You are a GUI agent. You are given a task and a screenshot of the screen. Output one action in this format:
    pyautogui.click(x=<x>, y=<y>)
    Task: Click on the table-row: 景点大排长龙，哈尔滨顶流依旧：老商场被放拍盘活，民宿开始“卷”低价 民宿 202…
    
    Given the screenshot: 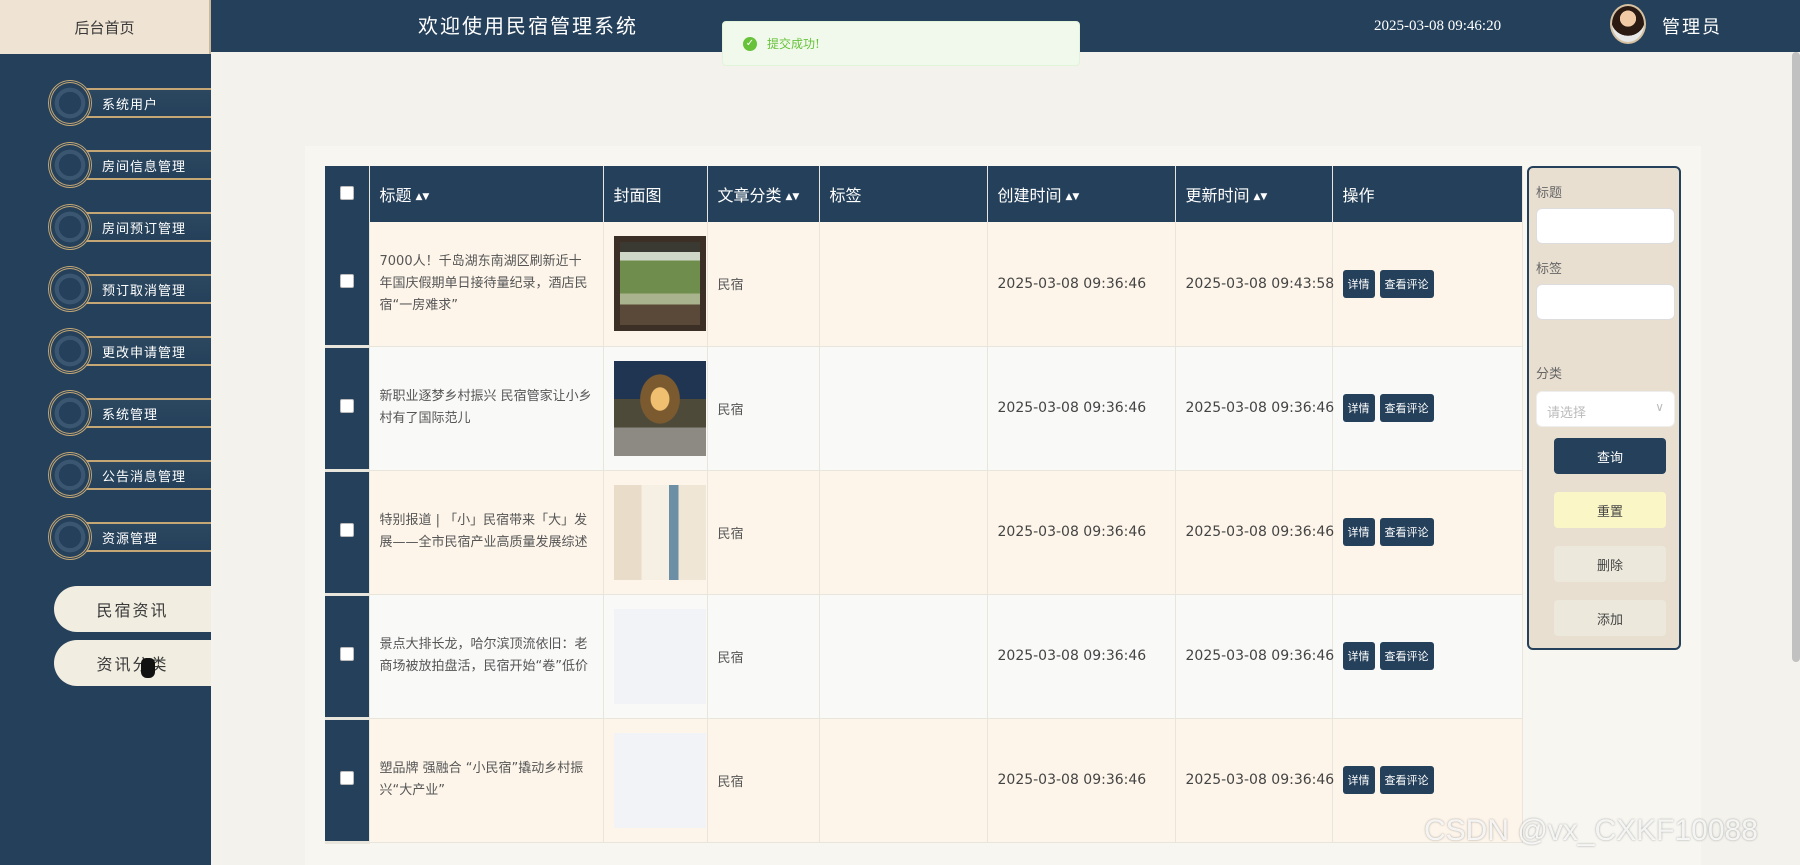 What is the action you would take?
    pyautogui.click(x=924, y=657)
    